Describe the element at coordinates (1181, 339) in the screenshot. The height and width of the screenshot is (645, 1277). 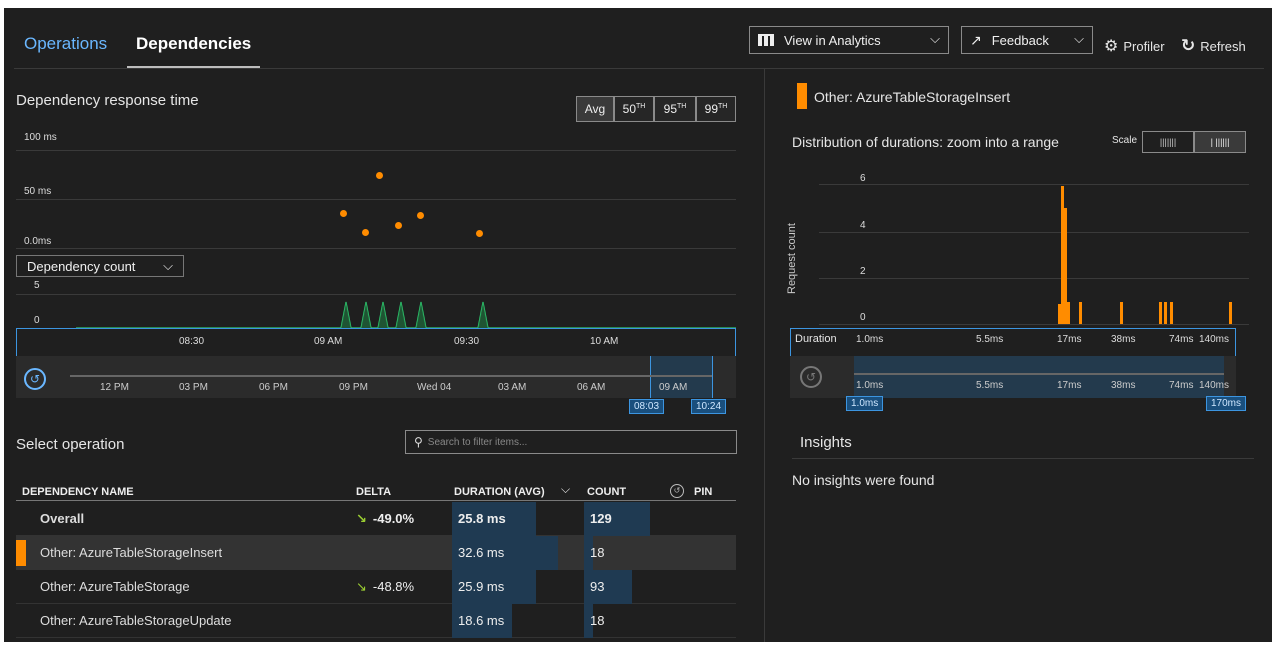
I see `dist-x-label: 74ms` at that location.